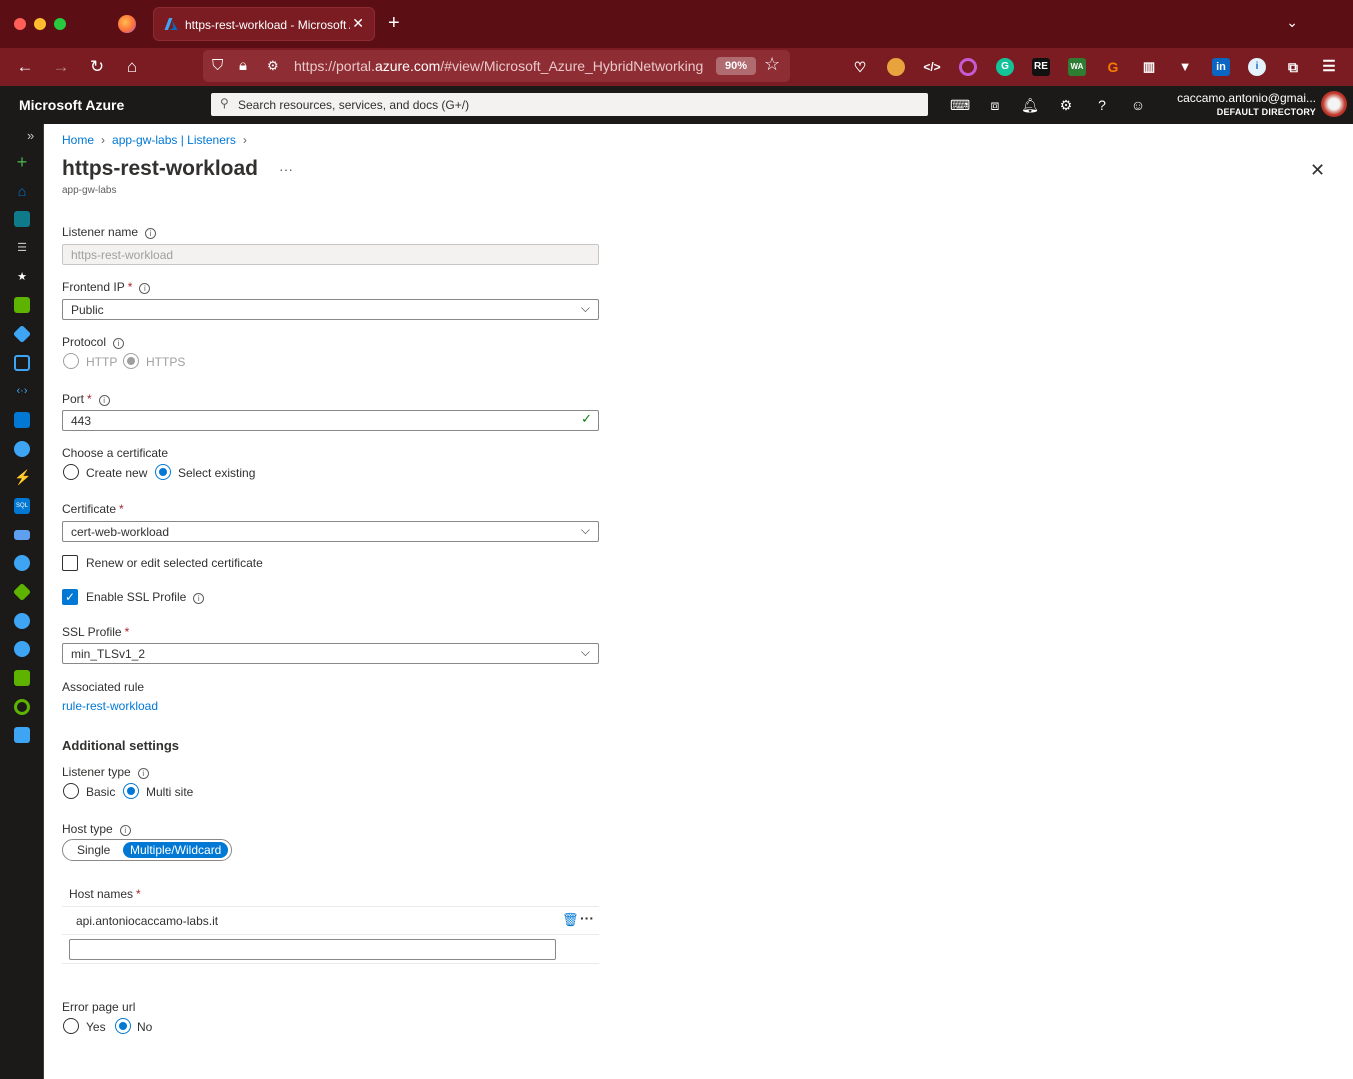 The width and height of the screenshot is (1353, 1079). What do you see at coordinates (22, 506) in the screenshot?
I see `sql-database-icon: SQL` at bounding box center [22, 506].